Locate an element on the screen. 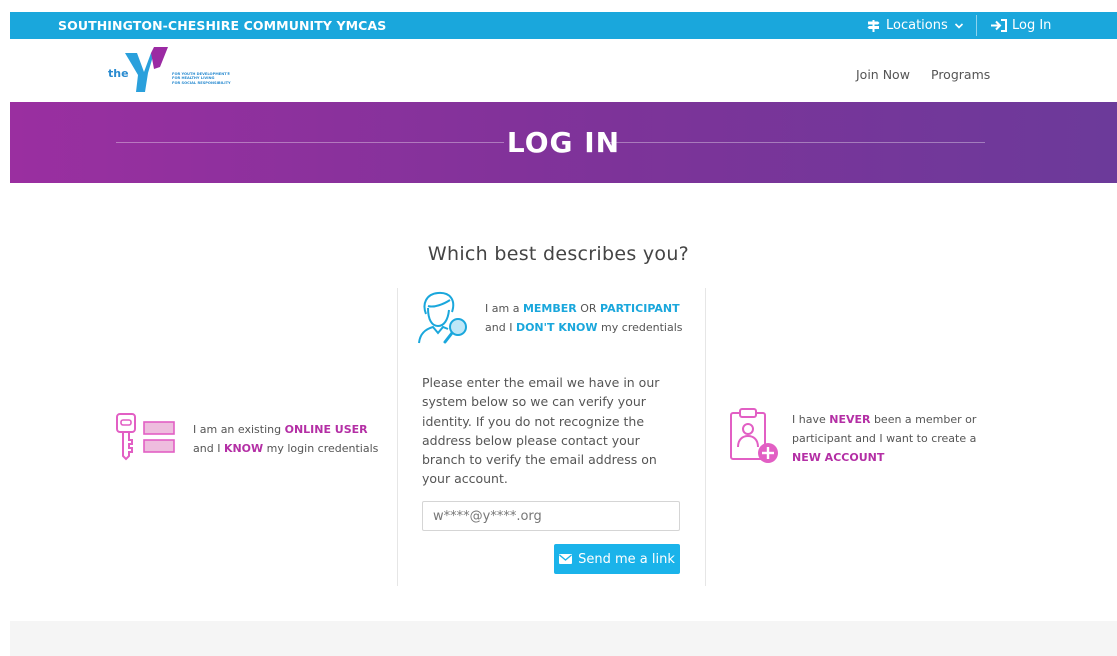 The width and height of the screenshot is (1117, 656). brand-name: SOUTHINGTON-CHESHIRE COMMUNITY YMCAS is located at coordinates (222, 25).